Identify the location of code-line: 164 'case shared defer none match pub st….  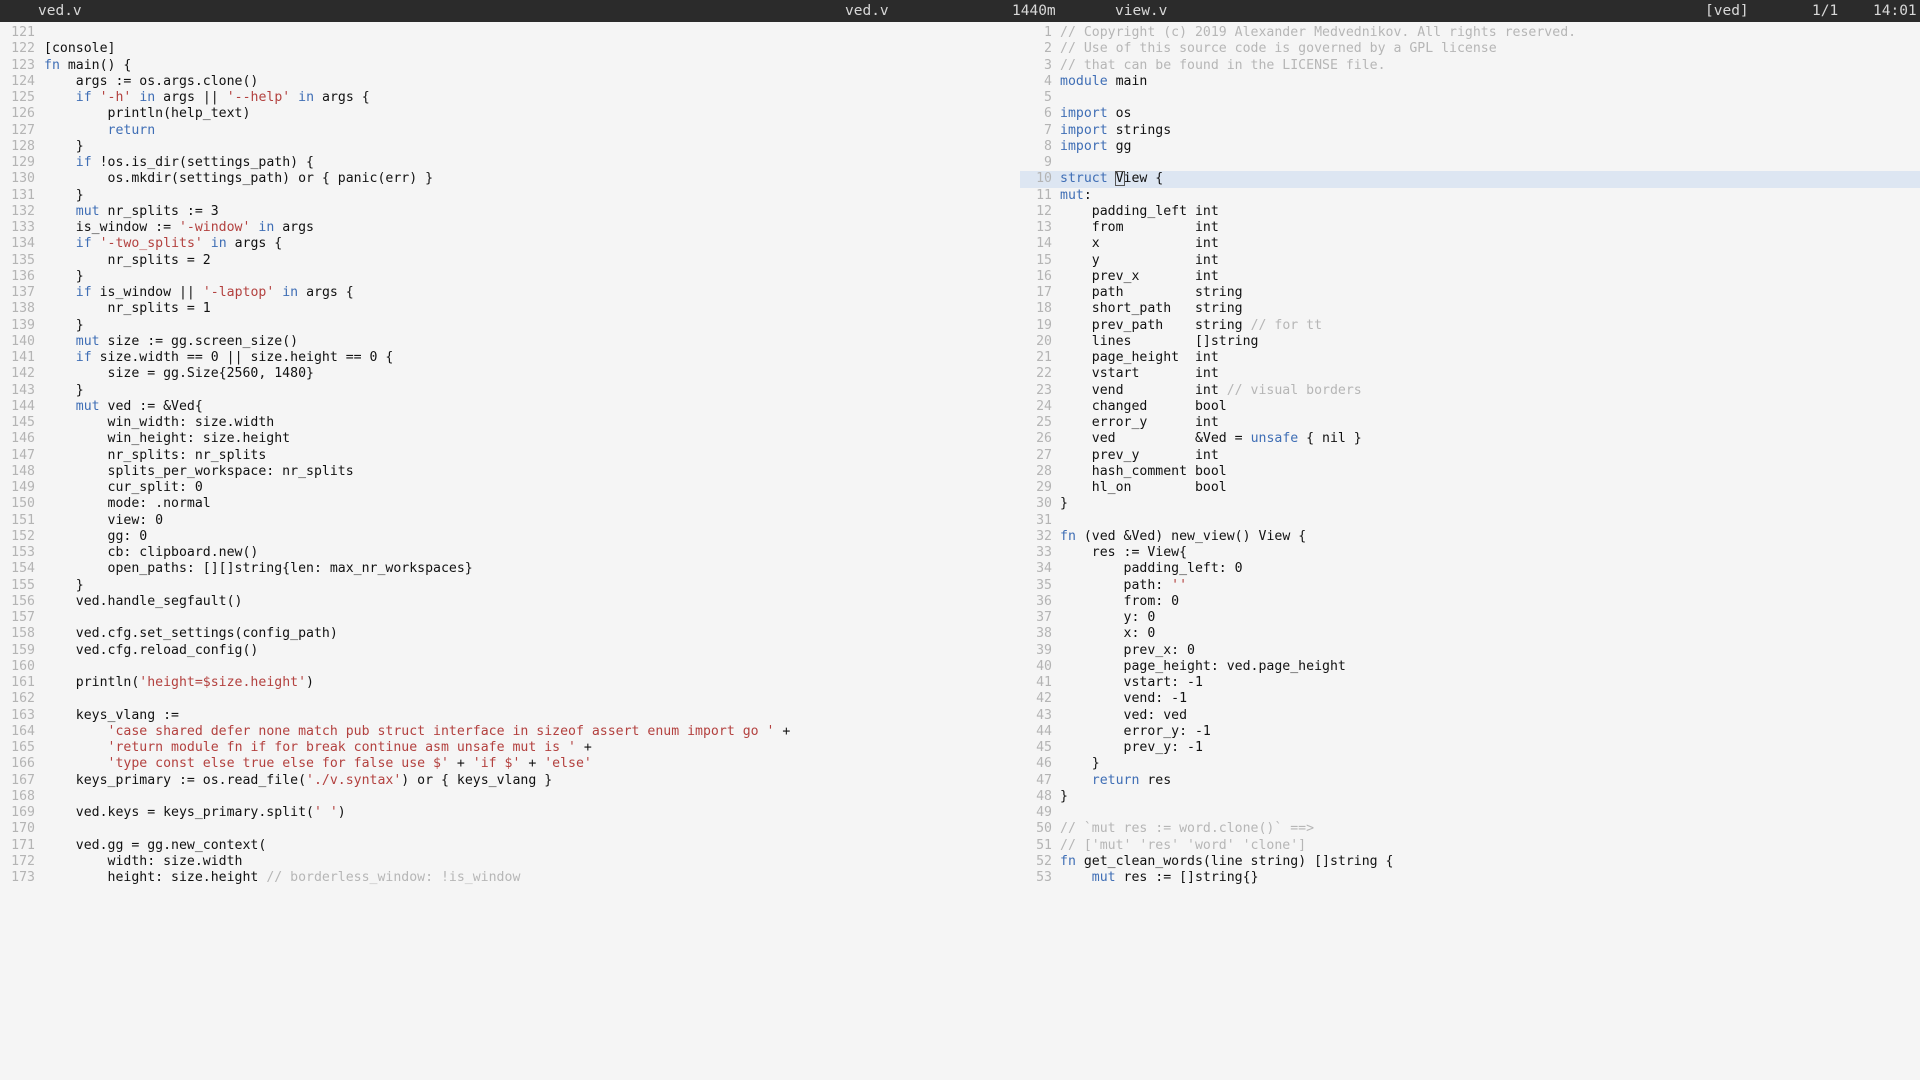
(510, 732).